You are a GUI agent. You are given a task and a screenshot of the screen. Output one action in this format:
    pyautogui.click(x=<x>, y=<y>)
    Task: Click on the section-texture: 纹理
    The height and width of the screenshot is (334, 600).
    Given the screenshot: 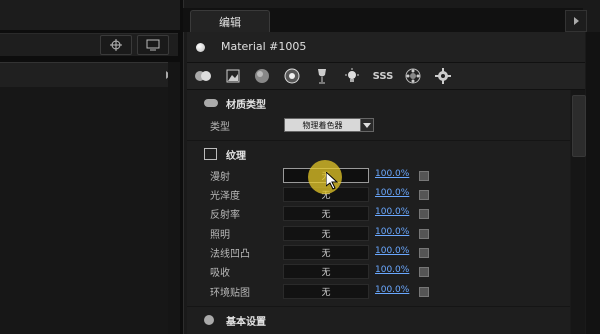 What is the action you would take?
    pyautogui.click(x=236, y=156)
    